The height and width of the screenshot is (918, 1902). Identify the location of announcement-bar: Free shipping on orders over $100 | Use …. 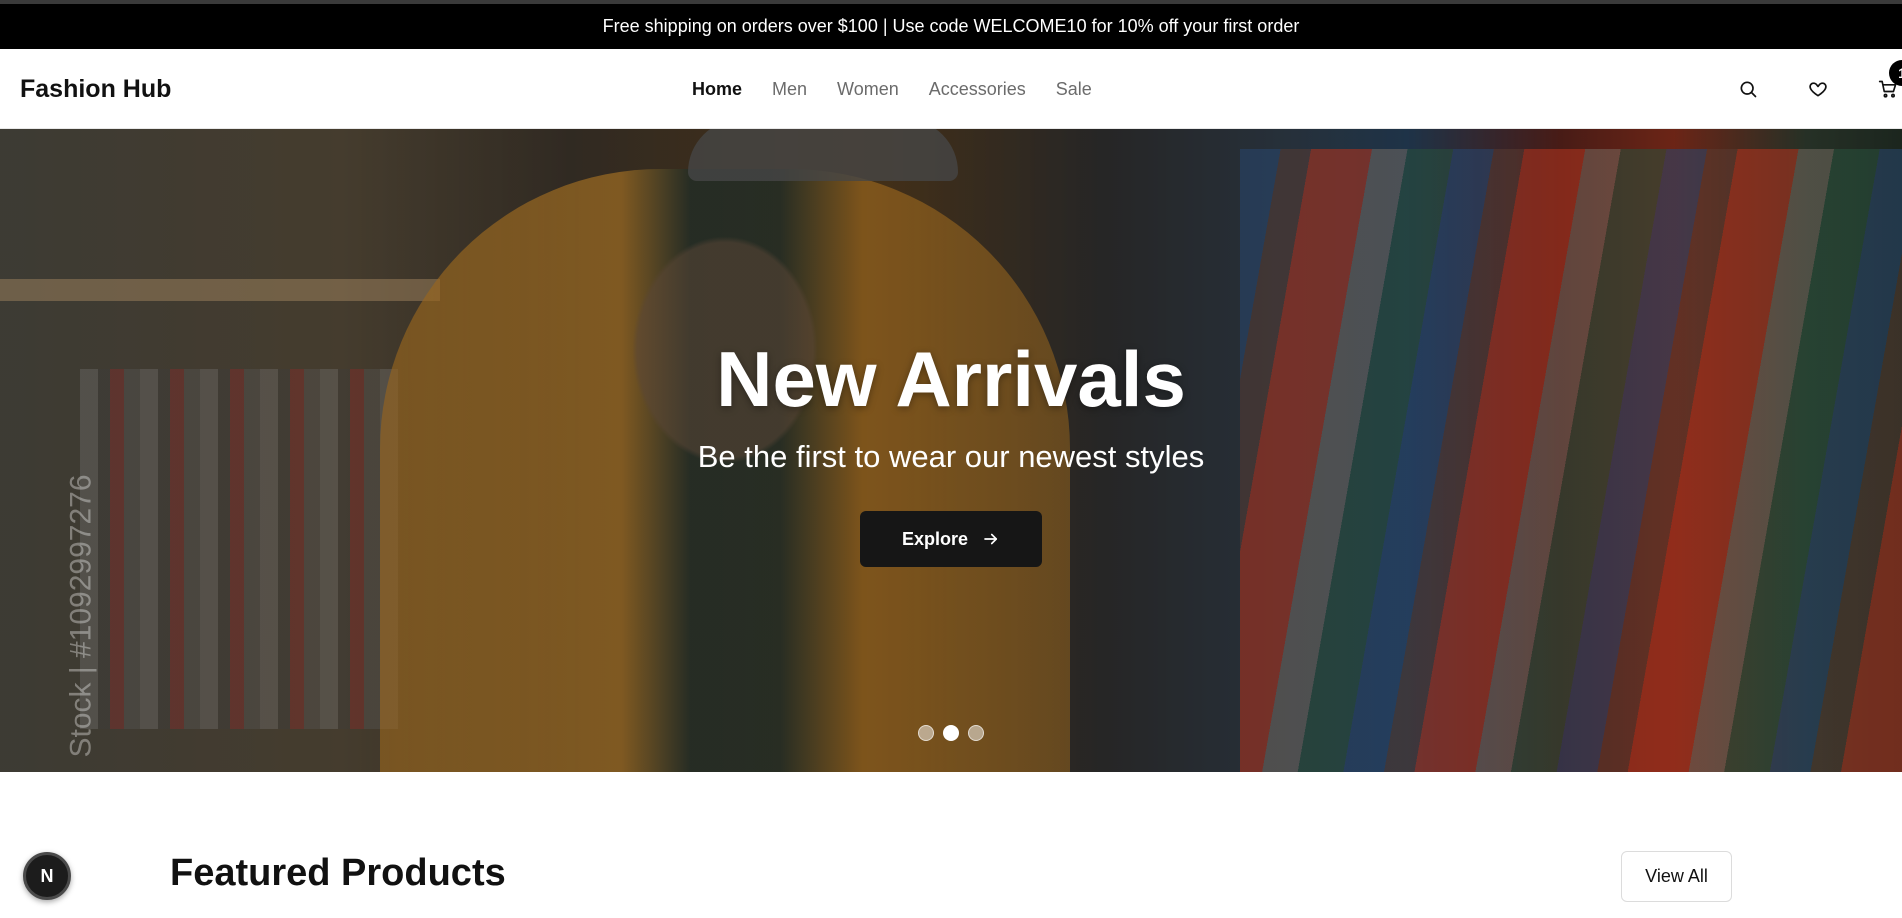
(951, 26).